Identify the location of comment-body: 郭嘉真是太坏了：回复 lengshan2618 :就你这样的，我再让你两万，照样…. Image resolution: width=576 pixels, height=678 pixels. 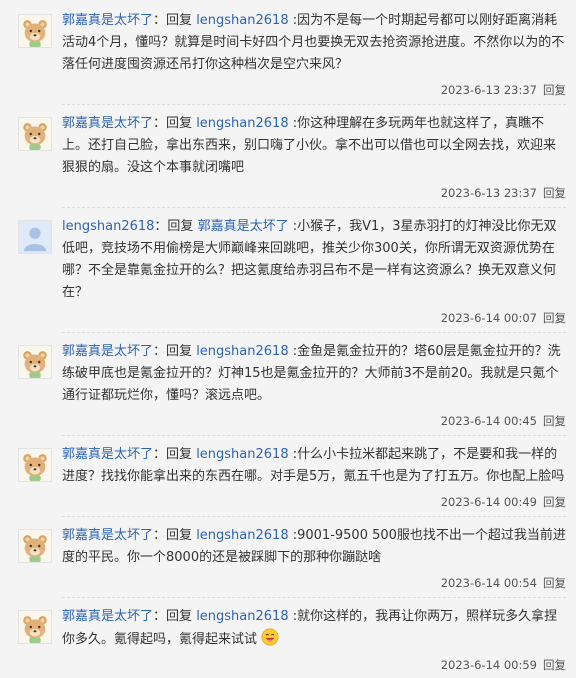
(314, 639).